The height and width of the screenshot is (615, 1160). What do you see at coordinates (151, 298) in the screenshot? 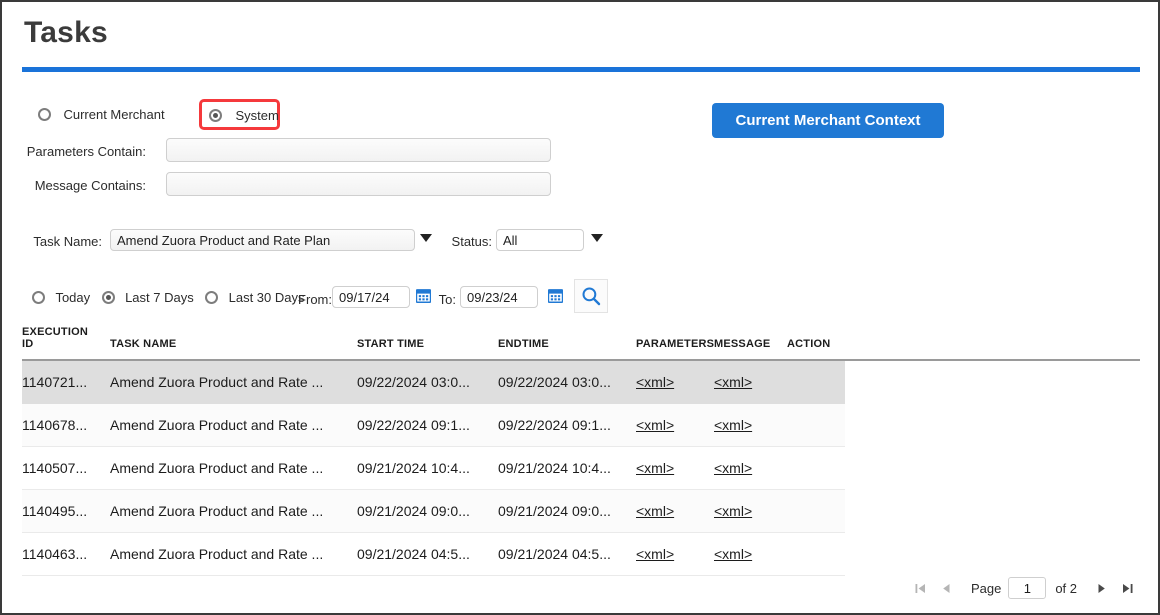
I see `radio-last-7-days: Last 7 Days` at bounding box center [151, 298].